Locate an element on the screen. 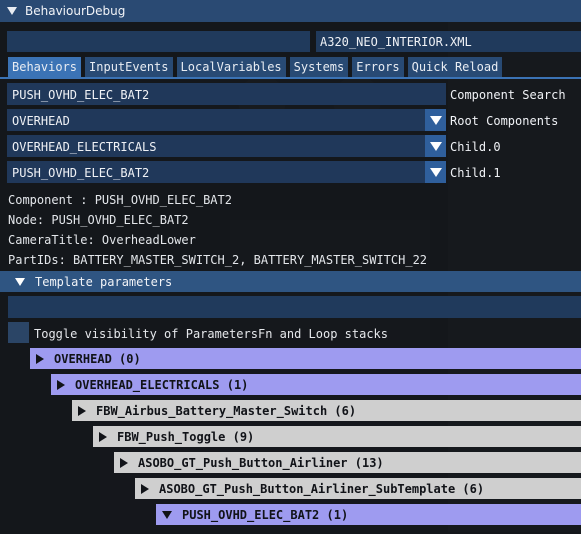  tab-underline is located at coordinates (290, 78).